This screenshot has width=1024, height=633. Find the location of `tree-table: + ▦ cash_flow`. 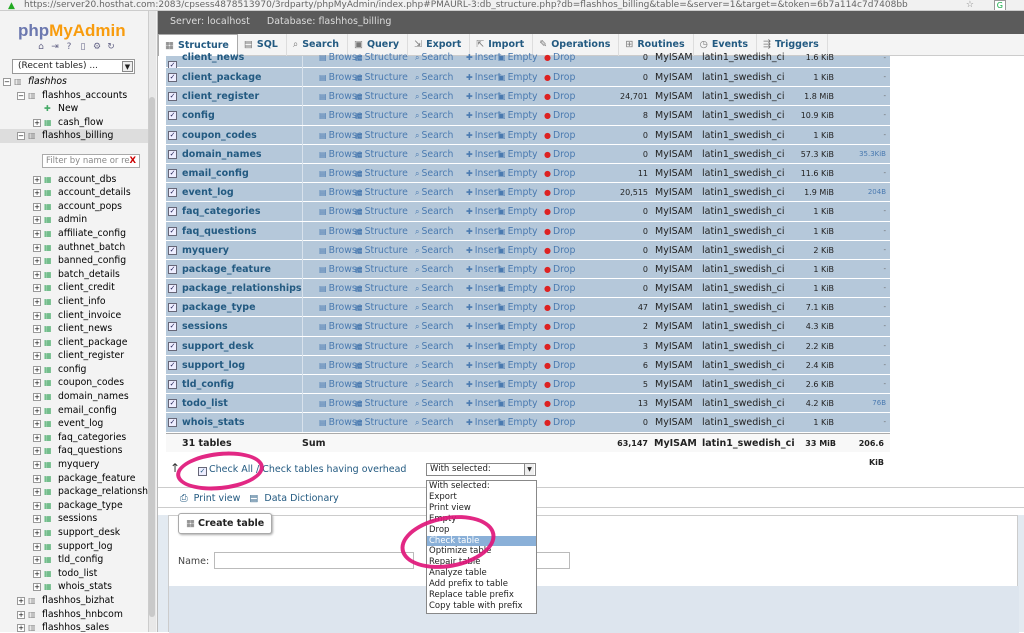

tree-table: + ▦ cash_flow is located at coordinates (78, 123).